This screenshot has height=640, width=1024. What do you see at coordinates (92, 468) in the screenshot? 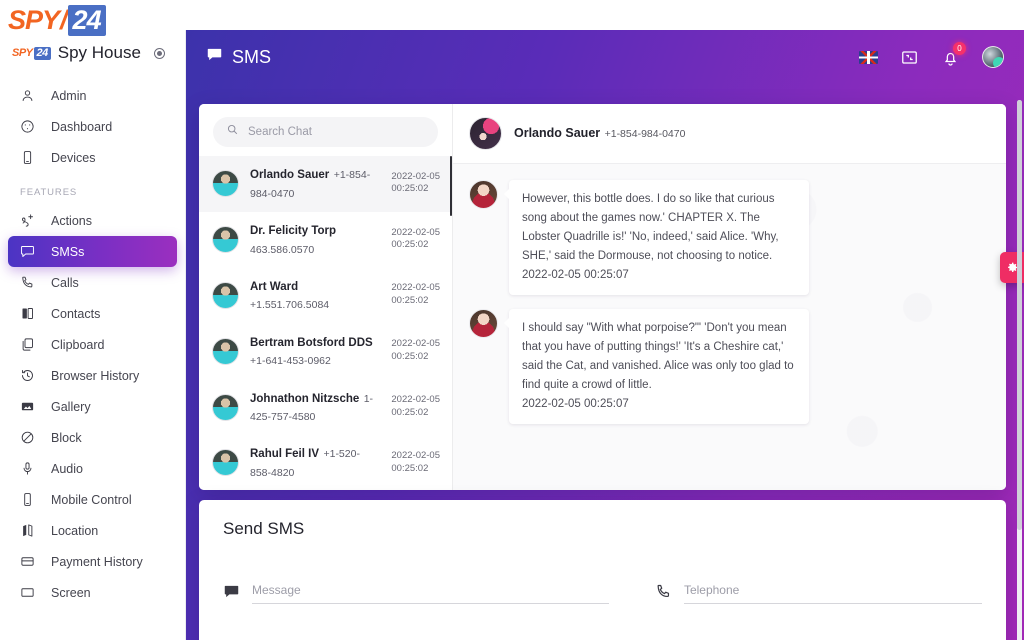
I see `sidebar-item-audio: Audio` at bounding box center [92, 468].